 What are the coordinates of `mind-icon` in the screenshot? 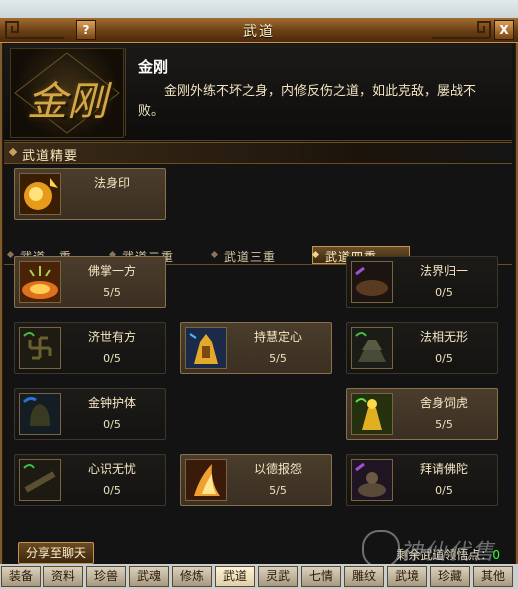 It's located at (40, 480).